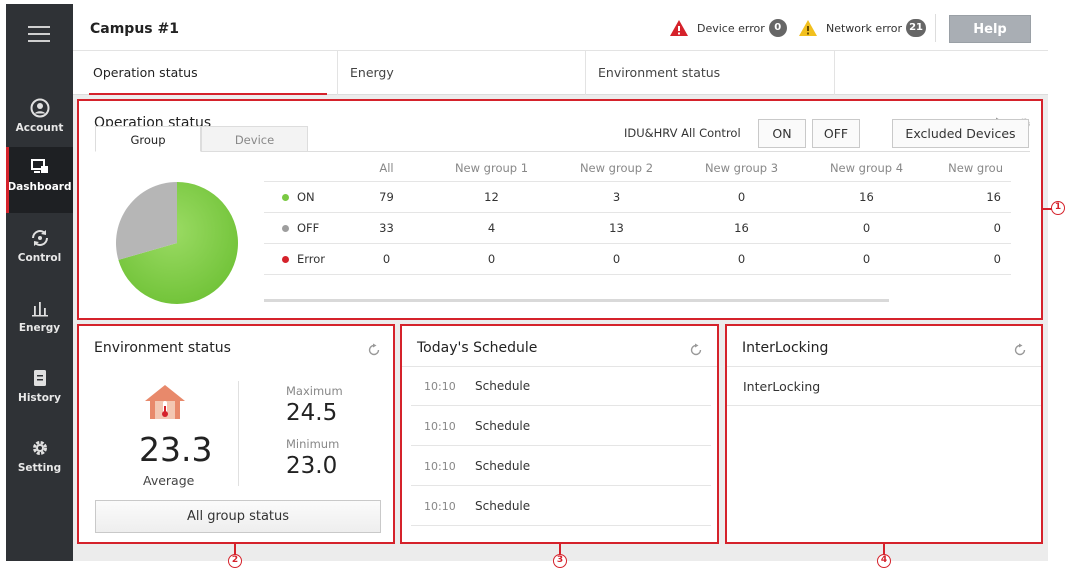 The width and height of the screenshot is (1068, 572). Describe the element at coordinates (741, 169) in the screenshot. I see `table-header-cell: New group 3` at that location.